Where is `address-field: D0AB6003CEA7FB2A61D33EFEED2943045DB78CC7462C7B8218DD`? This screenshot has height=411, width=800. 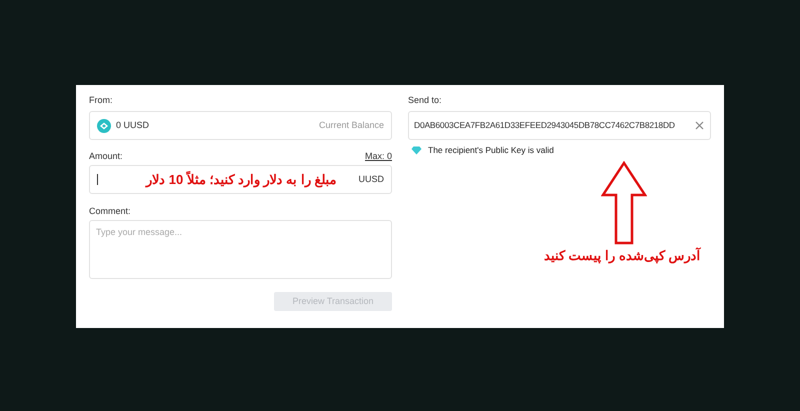 address-field: D0AB6003CEA7FB2A61D33EFEED2943045DB78CC7462C7B8218DD is located at coordinates (559, 125).